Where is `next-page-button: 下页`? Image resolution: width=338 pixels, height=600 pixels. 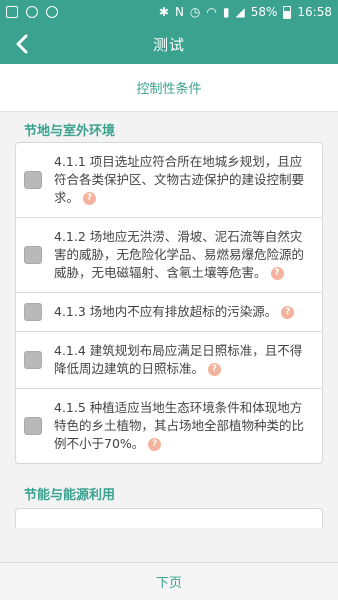
next-page-button: 下页 is located at coordinates (169, 581).